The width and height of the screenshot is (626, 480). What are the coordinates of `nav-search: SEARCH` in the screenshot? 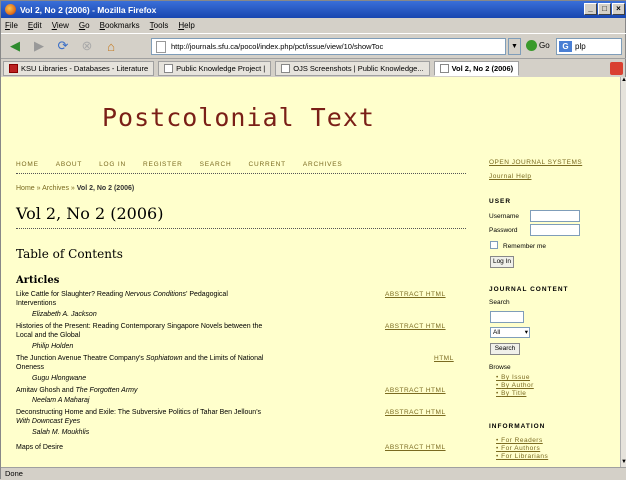 It's located at (216, 164).